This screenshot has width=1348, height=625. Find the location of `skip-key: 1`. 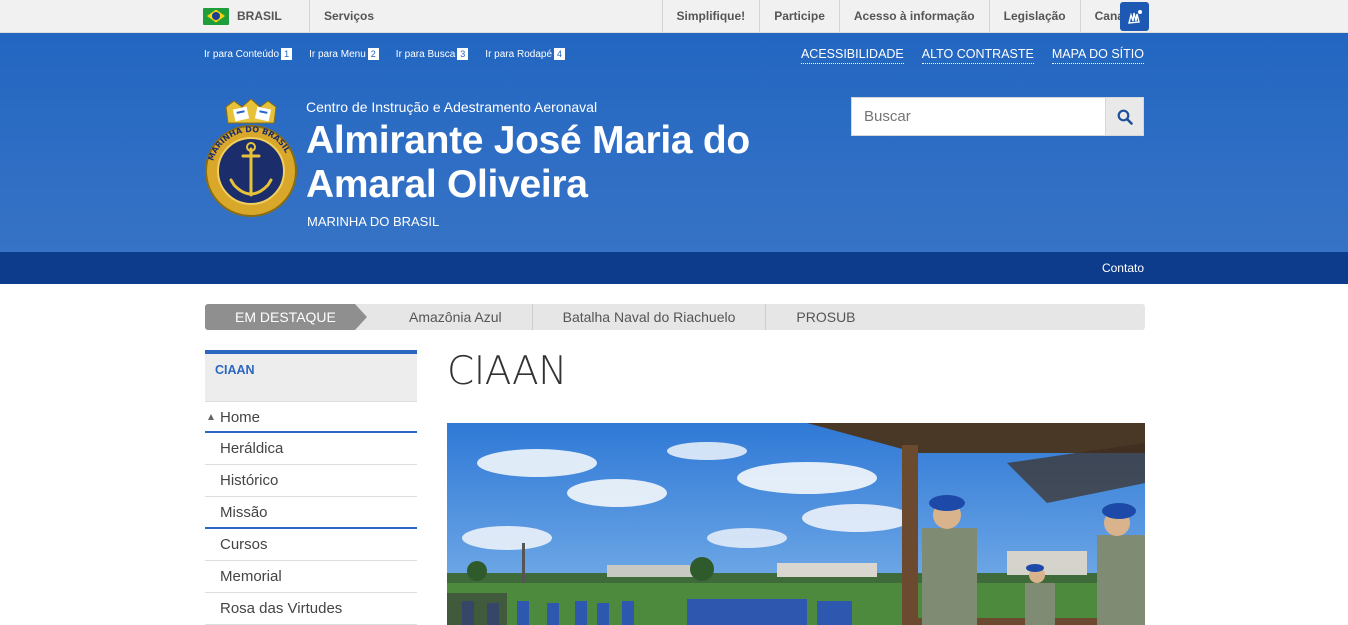

skip-key: 1 is located at coordinates (287, 54).